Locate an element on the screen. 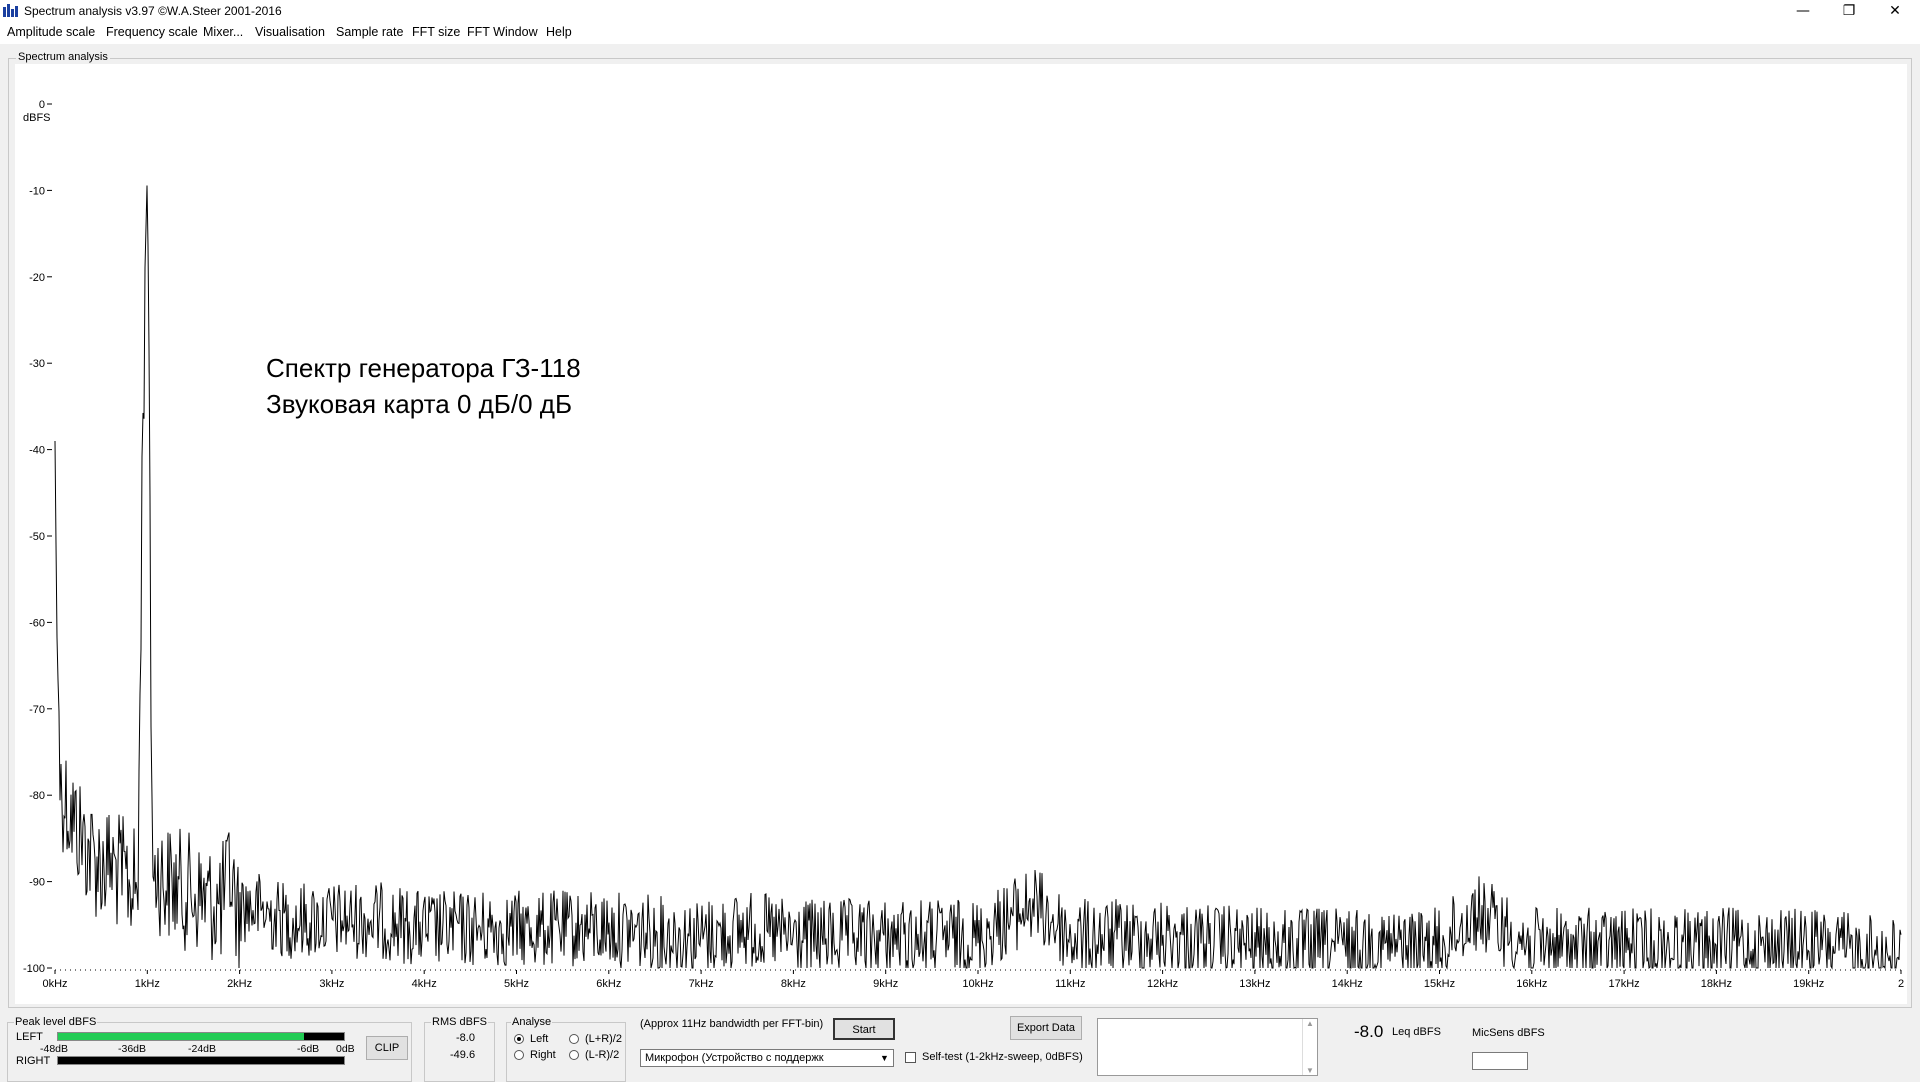 Image resolution: width=1920 pixels, height=1082 pixels. radio-l-plus-r is located at coordinates (574, 1039).